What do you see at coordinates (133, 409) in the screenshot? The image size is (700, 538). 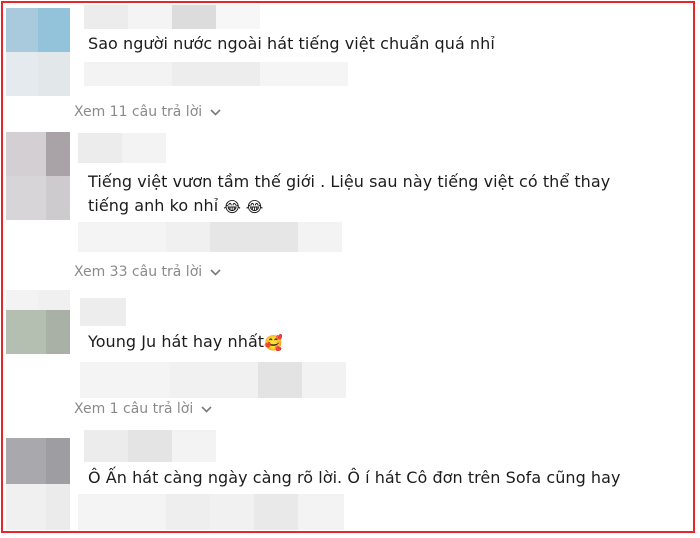 I see `view-replies-label: Xem 1 câu trả lời` at bounding box center [133, 409].